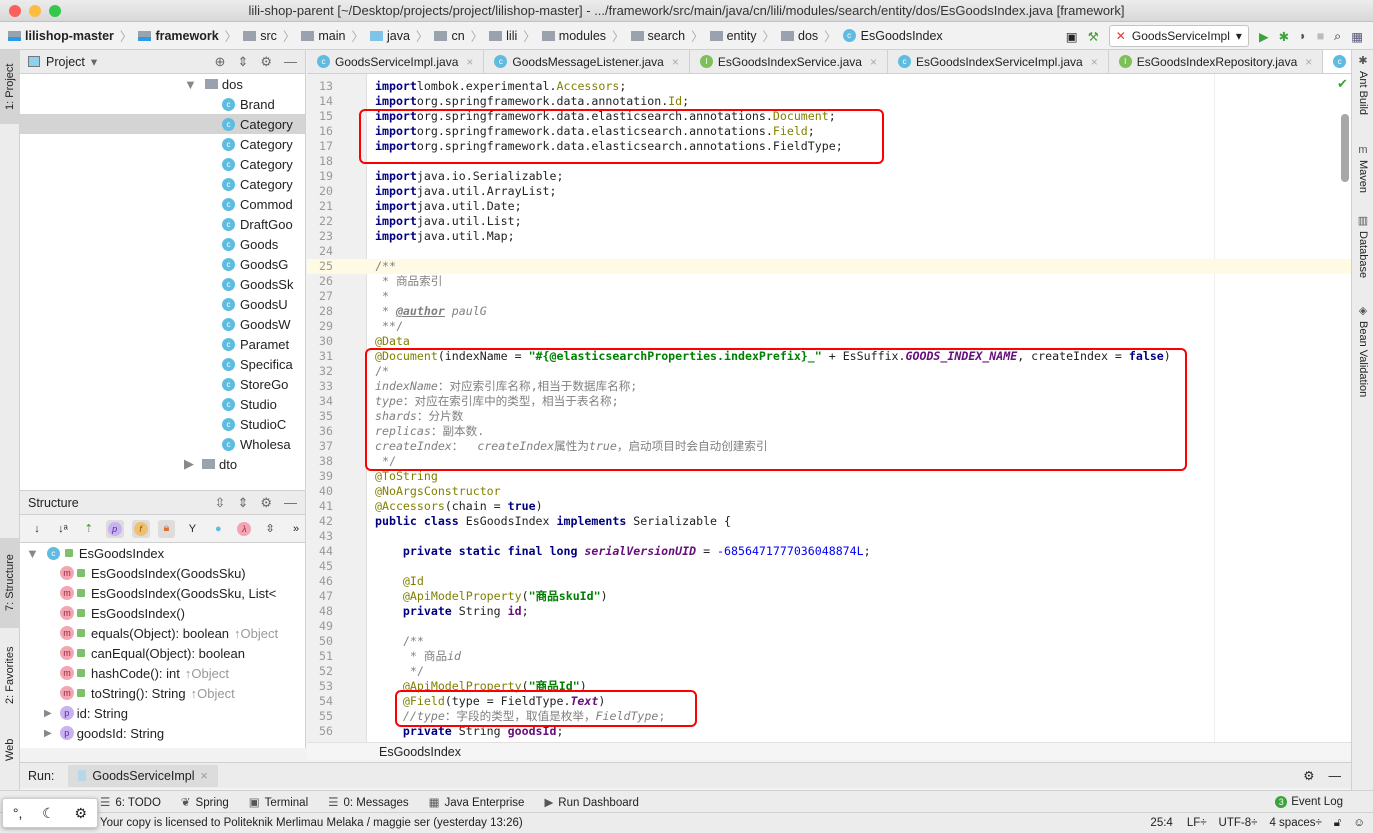 The width and height of the screenshot is (1373, 833). What do you see at coordinates (162, 653) in the screenshot?
I see `structure-member: m canEqual(Object): boolean` at bounding box center [162, 653].